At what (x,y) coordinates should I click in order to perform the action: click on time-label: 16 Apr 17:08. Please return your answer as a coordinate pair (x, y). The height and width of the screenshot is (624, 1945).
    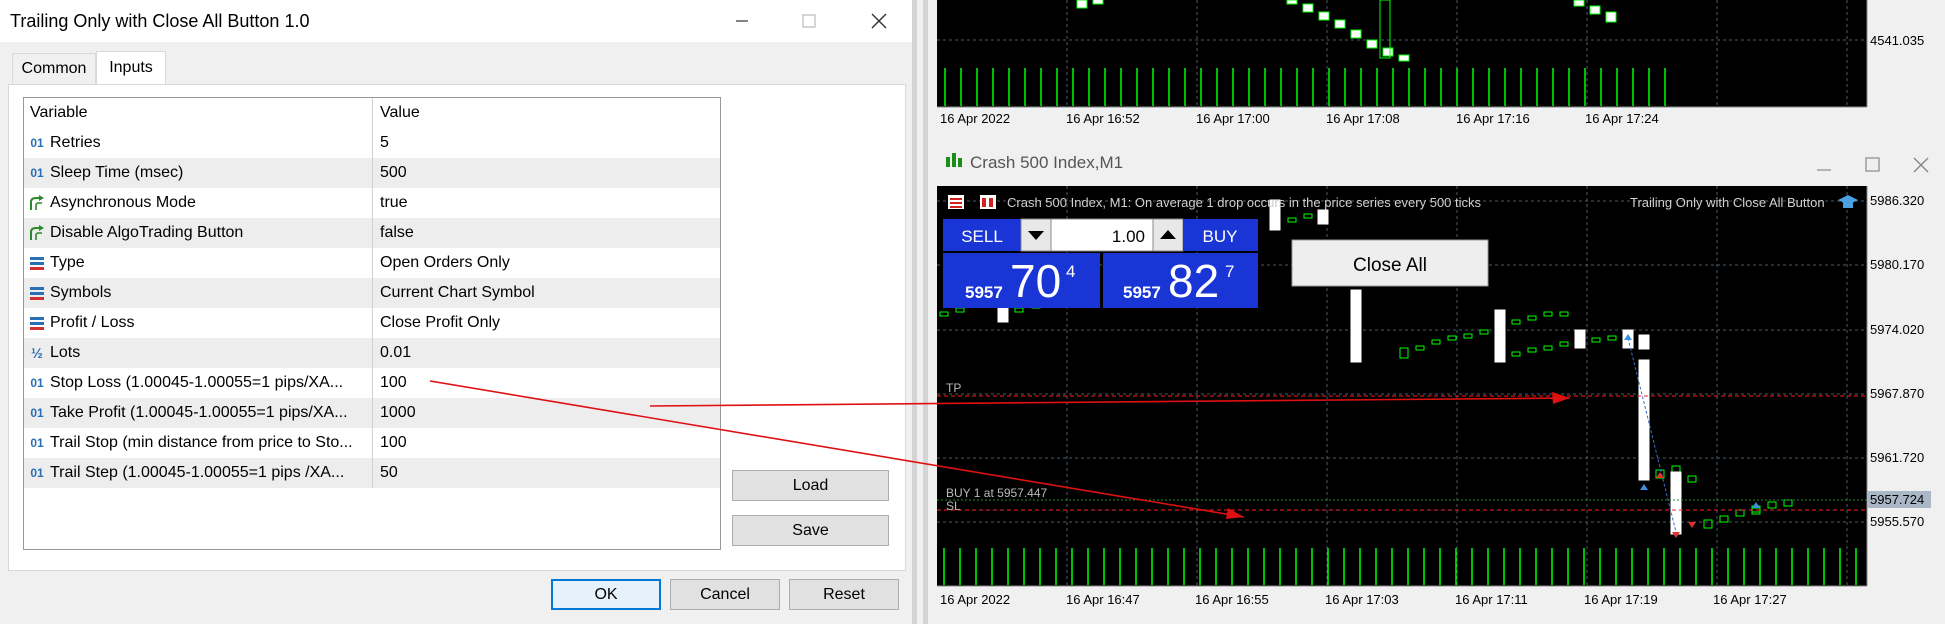
    Looking at the image, I should click on (1363, 118).